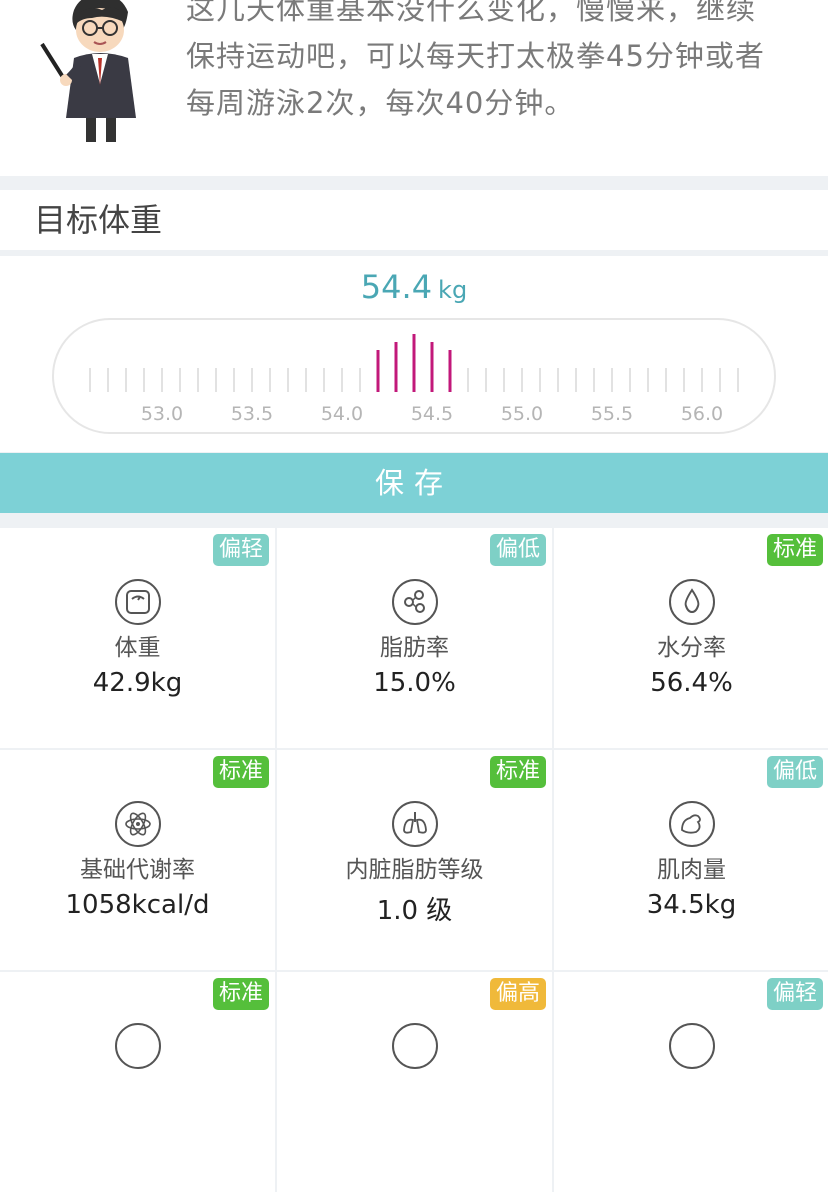 This screenshot has height=1192, width=828. What do you see at coordinates (691, 824) in the screenshot?
I see `muscle-icon` at bounding box center [691, 824].